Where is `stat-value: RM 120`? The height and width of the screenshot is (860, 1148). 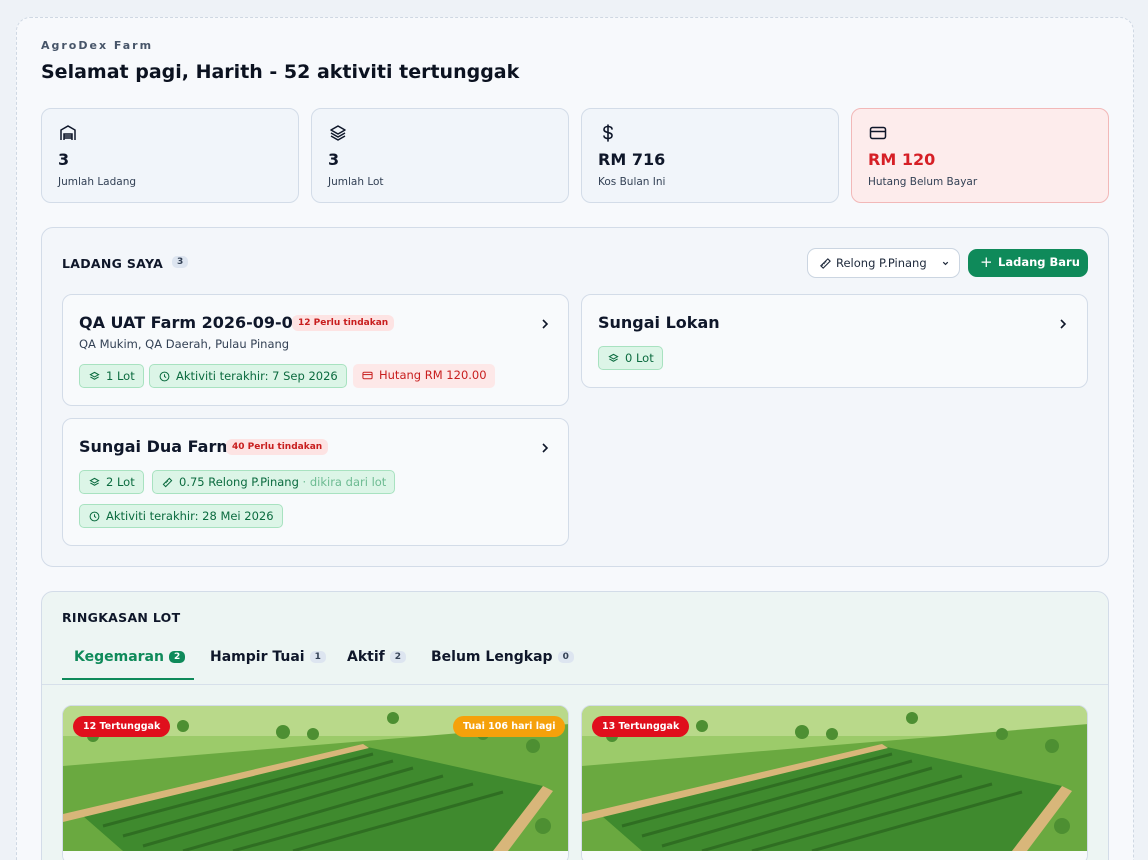 stat-value: RM 120 is located at coordinates (902, 159).